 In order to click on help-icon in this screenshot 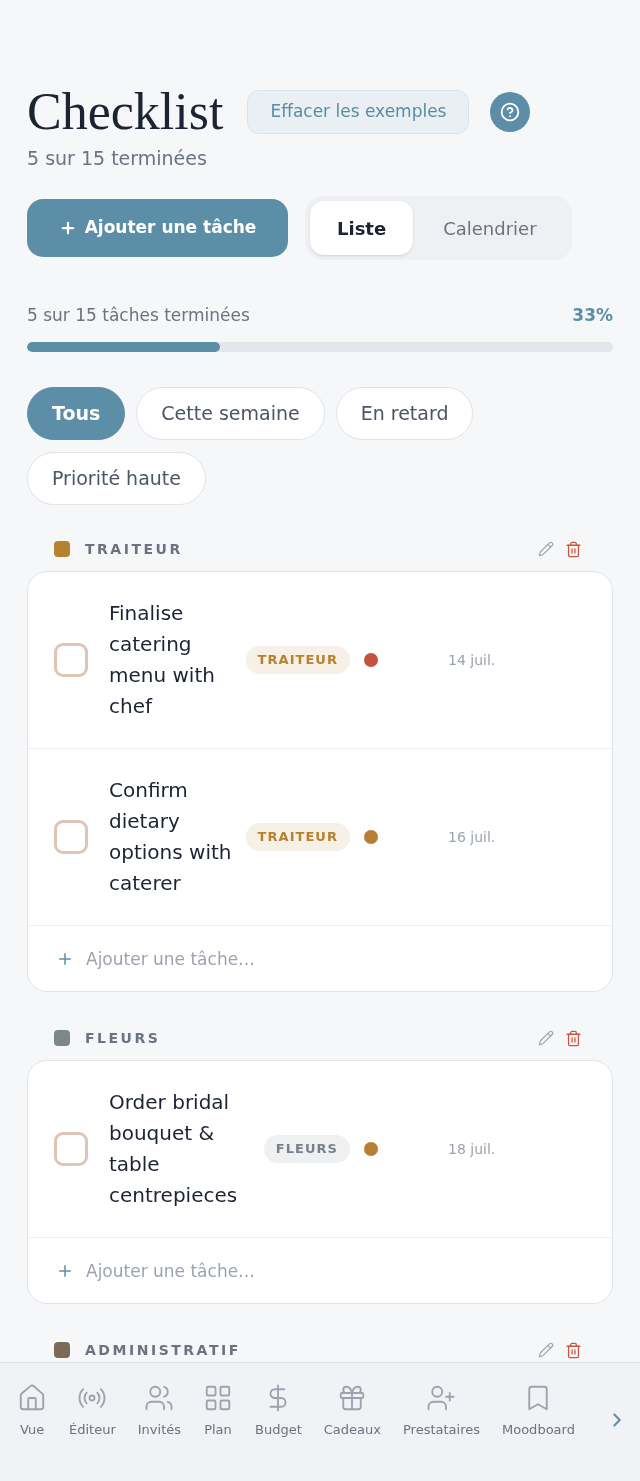, I will do `click(510, 112)`.